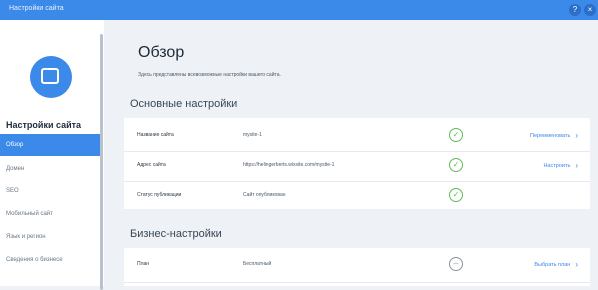  Describe the element at coordinates (44, 125) in the screenshot. I see `sidebar-heading: Настройки сайта` at that location.